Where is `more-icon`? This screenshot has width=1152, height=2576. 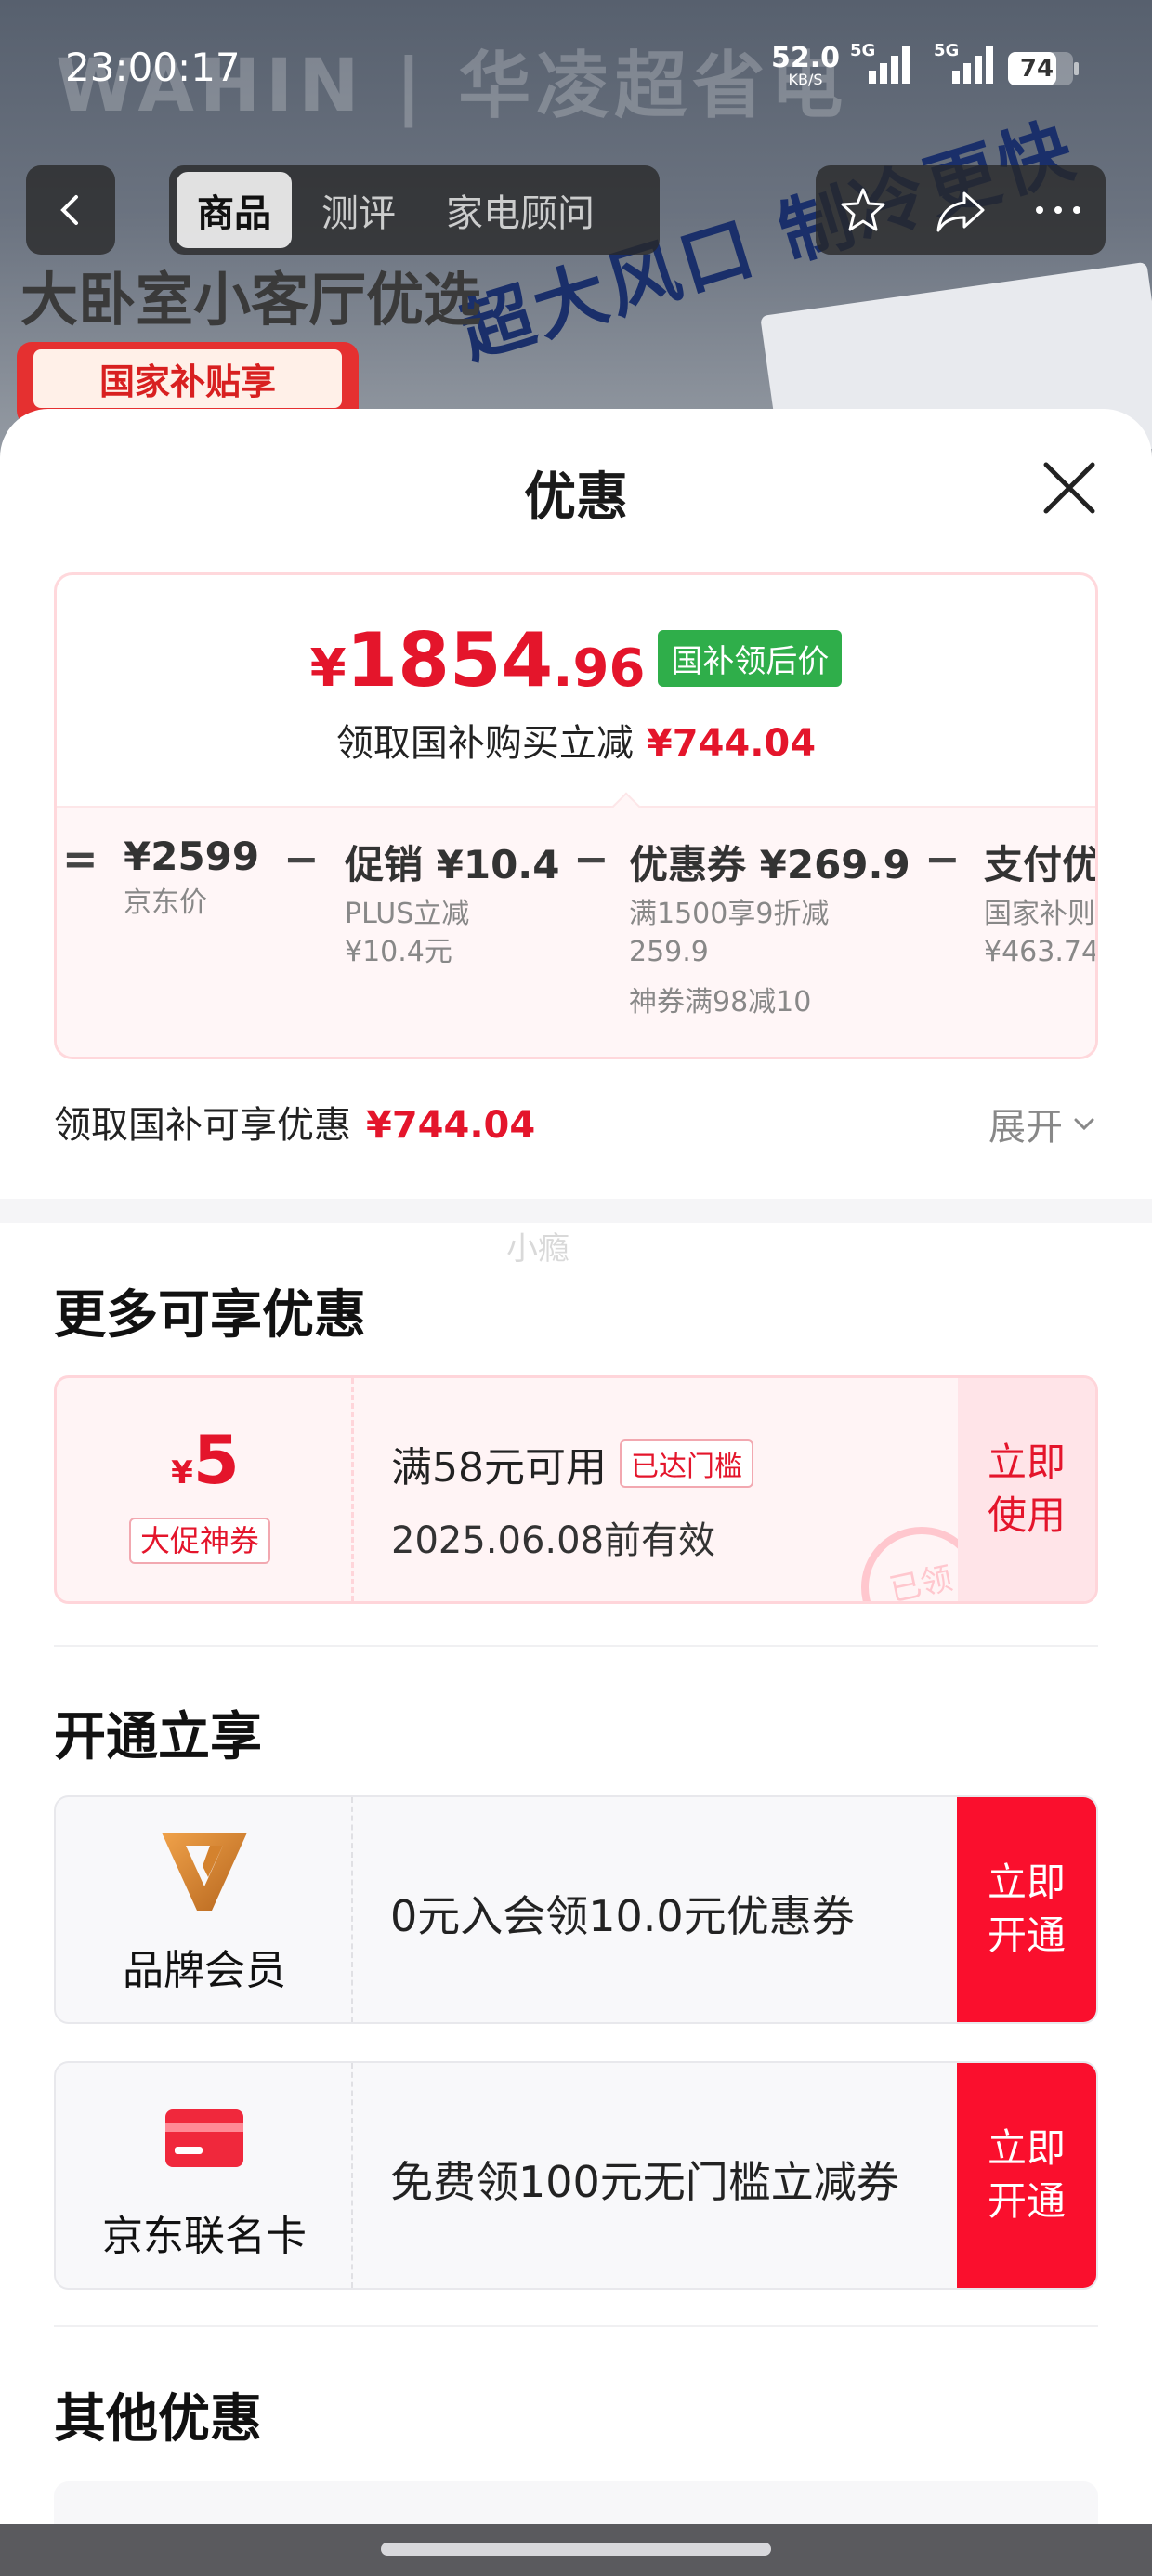
more-icon is located at coordinates (1058, 210).